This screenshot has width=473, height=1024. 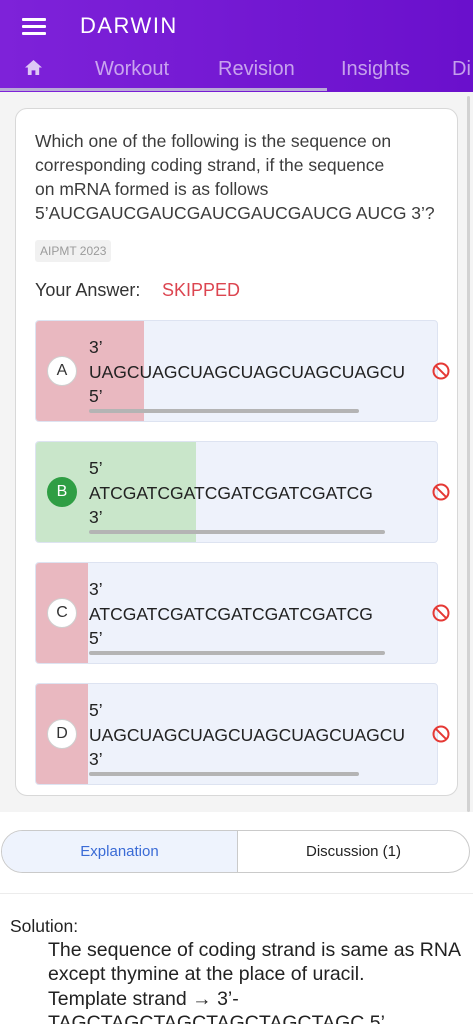 I want to click on tab-insights: Insights, so click(x=375, y=69).